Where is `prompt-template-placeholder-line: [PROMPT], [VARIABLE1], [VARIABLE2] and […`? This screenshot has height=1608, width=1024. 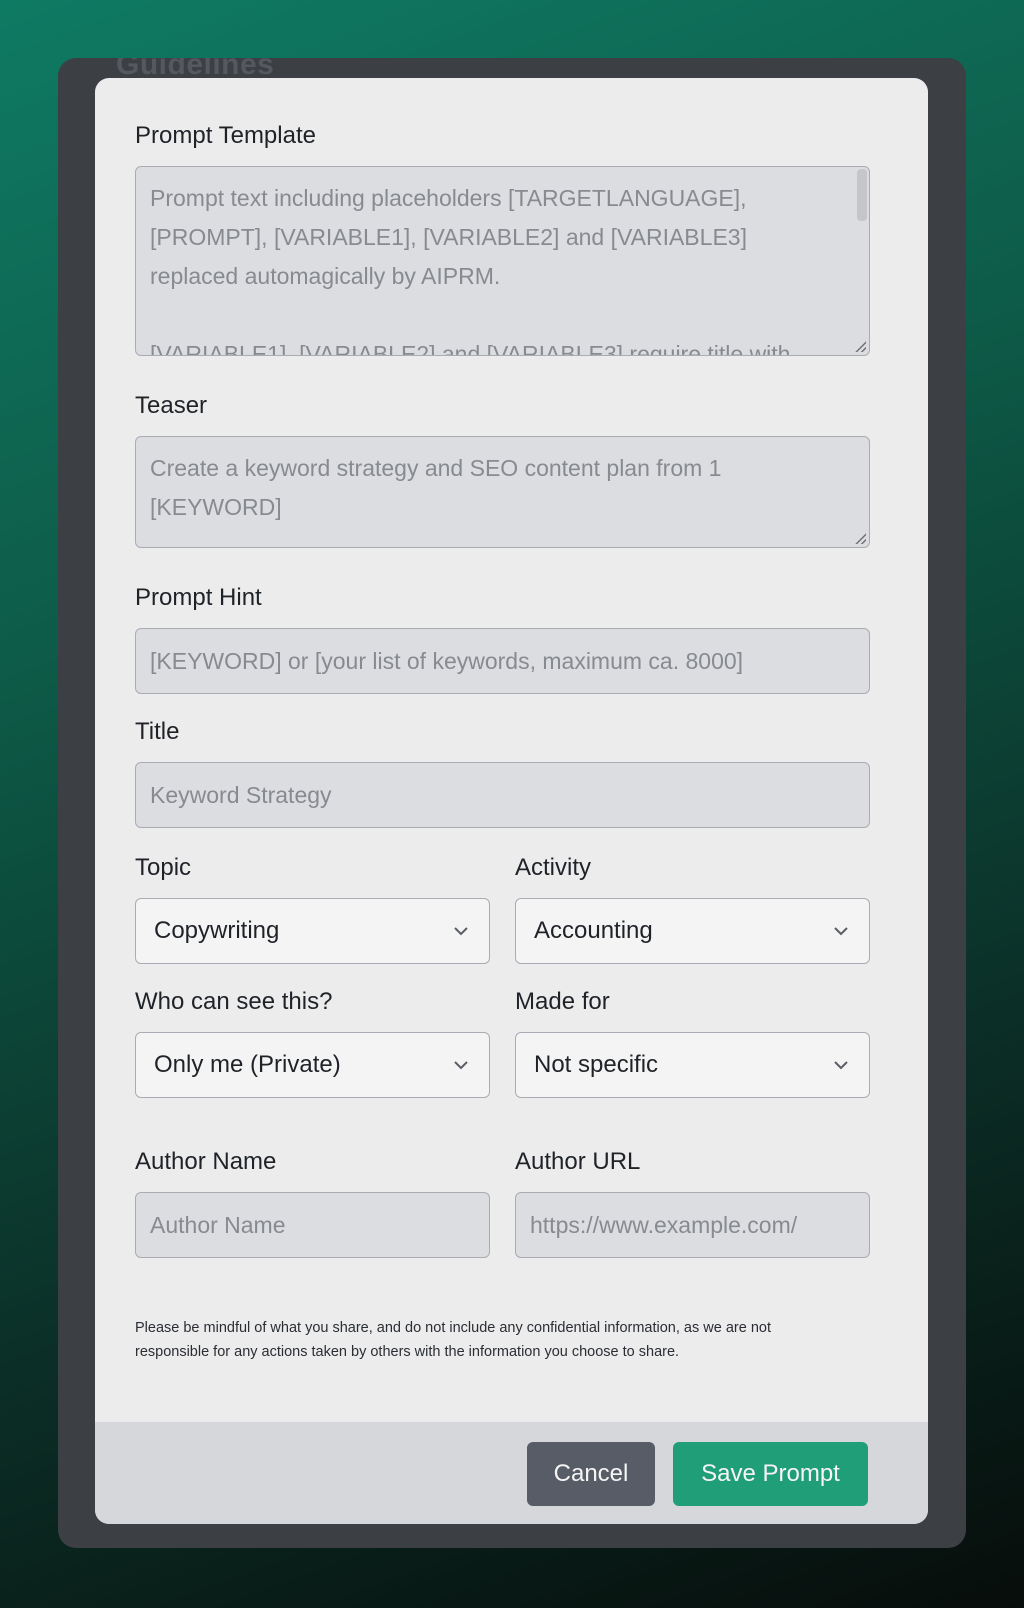
prompt-template-placeholder-line: [PROMPT], [VARIABLE1], [VARIABLE2] and [… is located at coordinates (448, 237).